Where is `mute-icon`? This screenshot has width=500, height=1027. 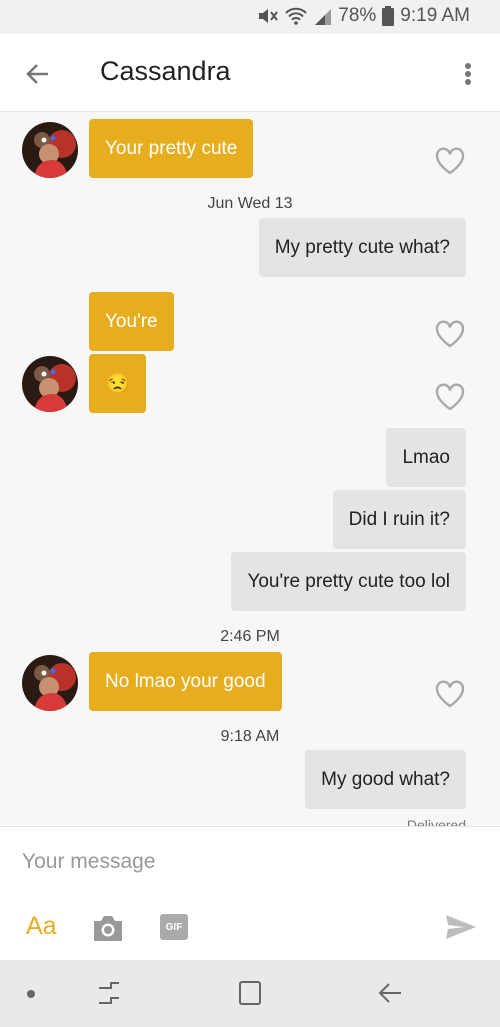 mute-icon is located at coordinates (267, 16).